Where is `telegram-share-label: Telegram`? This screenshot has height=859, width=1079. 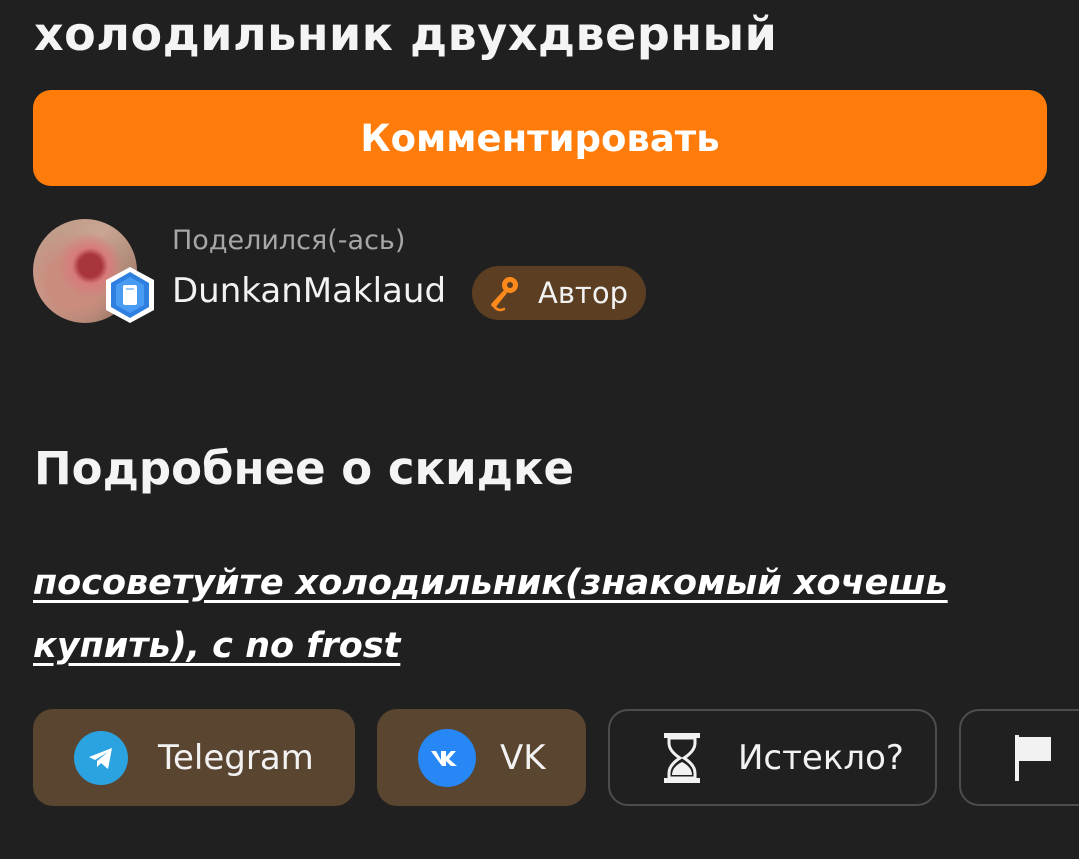
telegram-share-label: Telegram is located at coordinates (236, 757).